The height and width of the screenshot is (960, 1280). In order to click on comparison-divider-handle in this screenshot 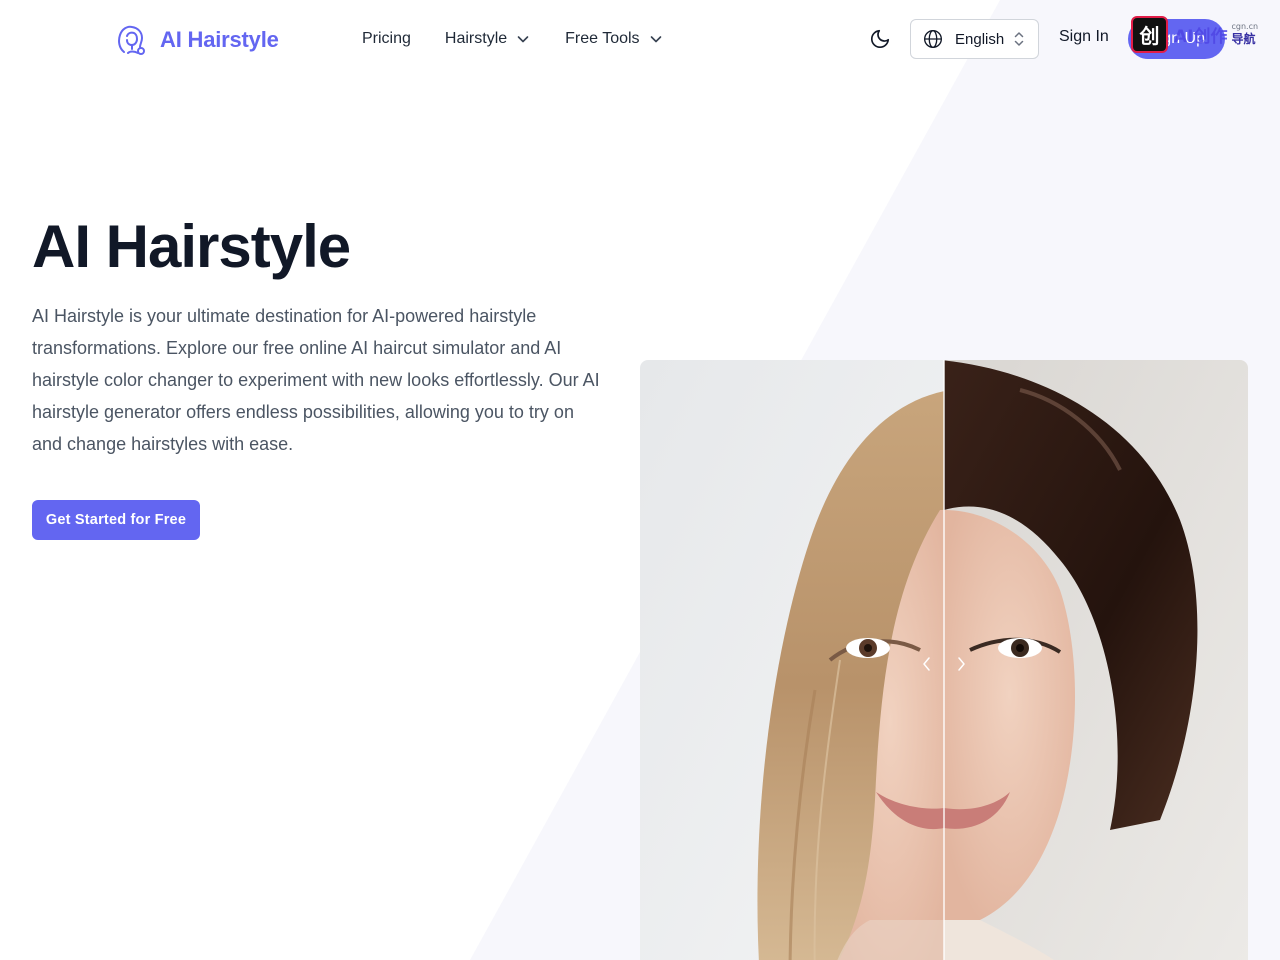, I will do `click(944, 664)`.